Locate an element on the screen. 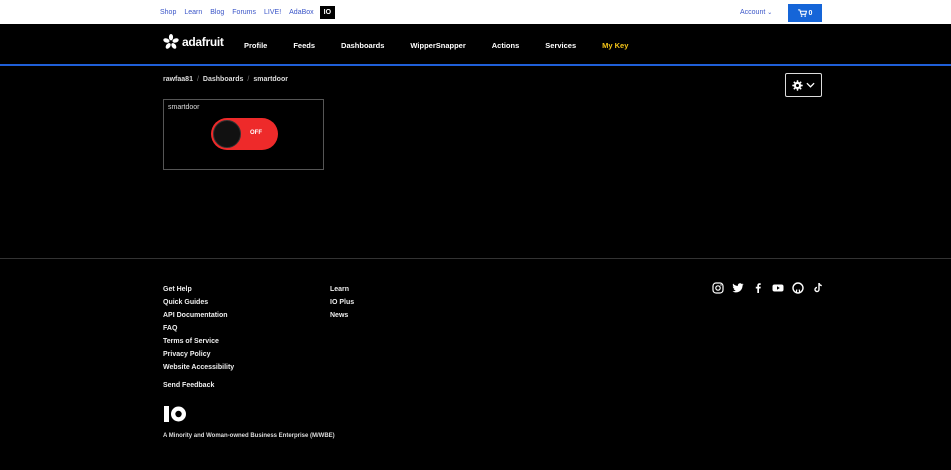 Image resolution: width=951 pixels, height=470 pixels. footer-divider is located at coordinates (475, 258).